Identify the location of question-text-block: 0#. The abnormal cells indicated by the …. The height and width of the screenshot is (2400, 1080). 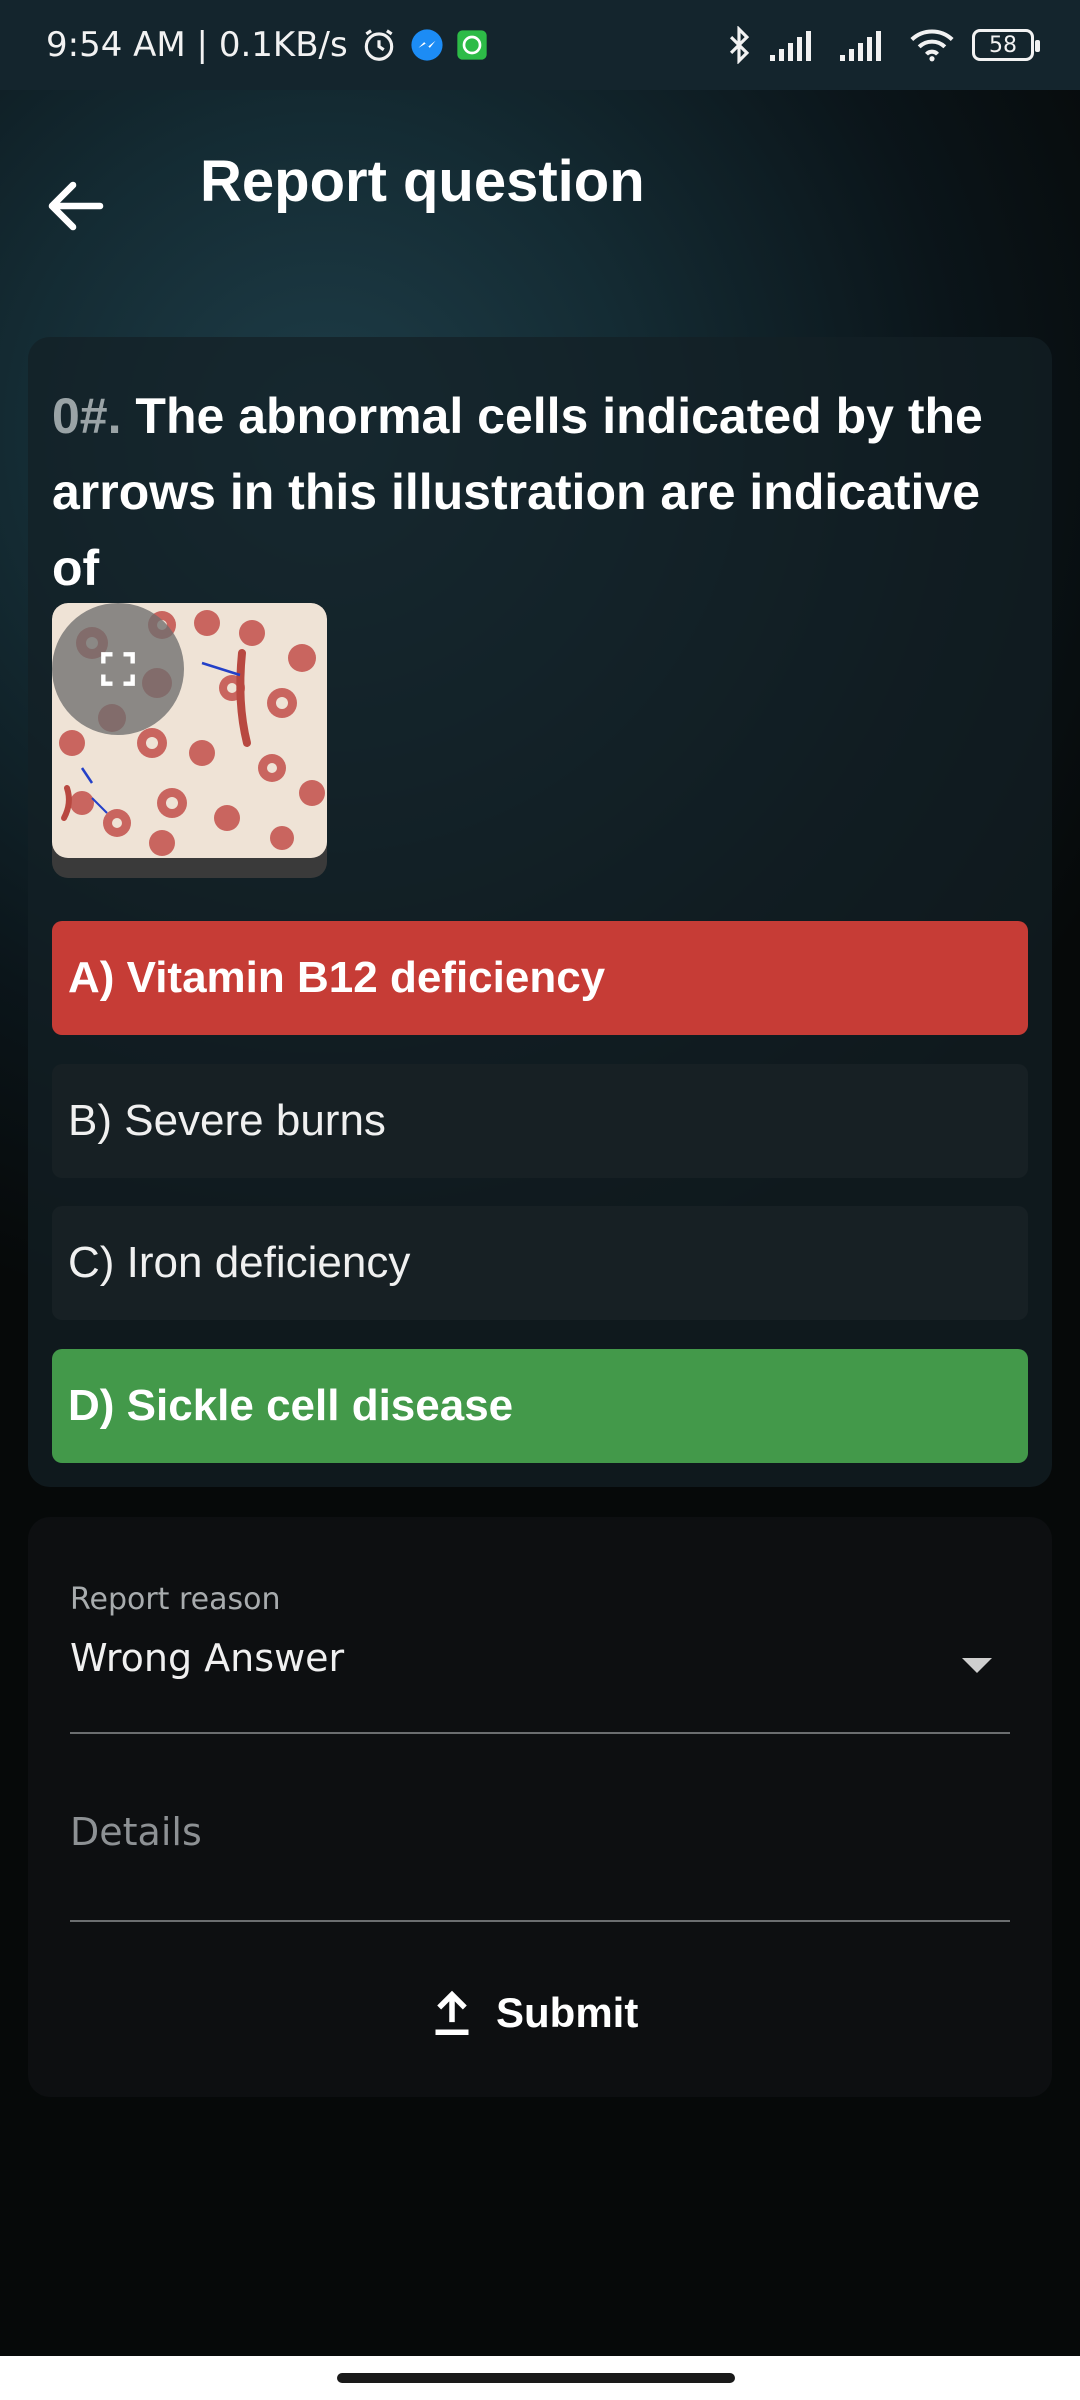
(542, 492).